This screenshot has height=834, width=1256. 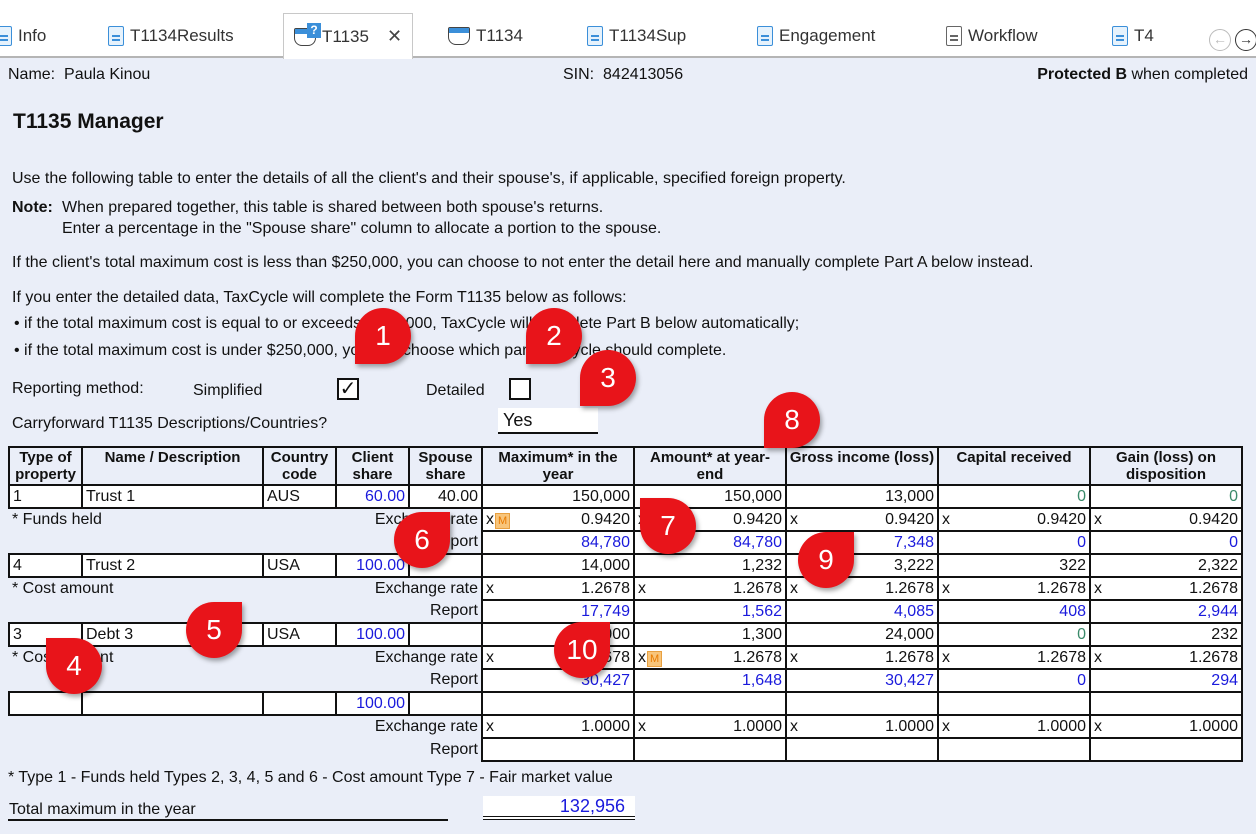 I want to click on amount-cell: 232, so click(x=1166, y=634).